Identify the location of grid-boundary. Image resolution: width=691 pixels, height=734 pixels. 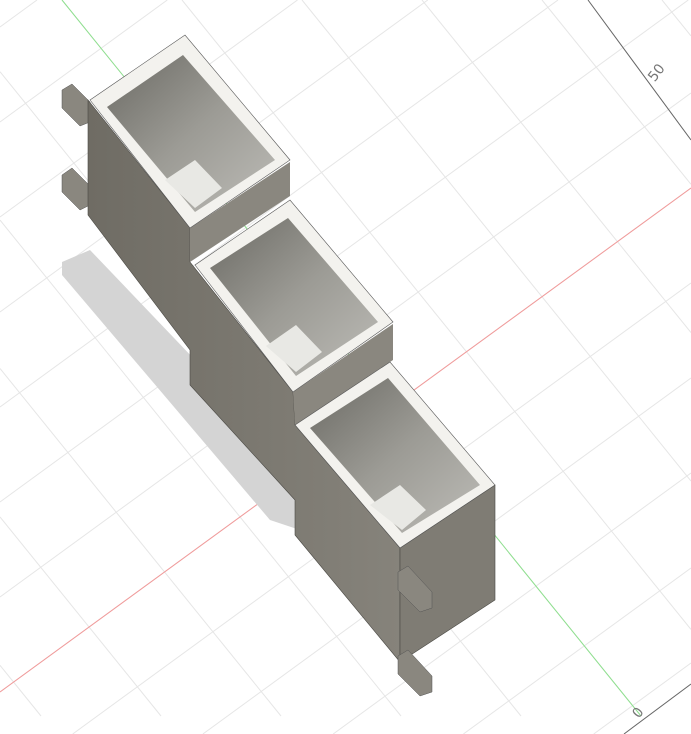
(639, 70).